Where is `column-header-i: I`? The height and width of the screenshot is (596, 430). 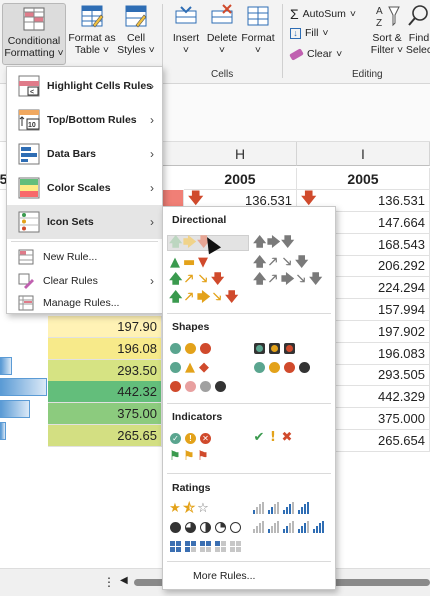 column-header-i: I is located at coordinates (363, 154).